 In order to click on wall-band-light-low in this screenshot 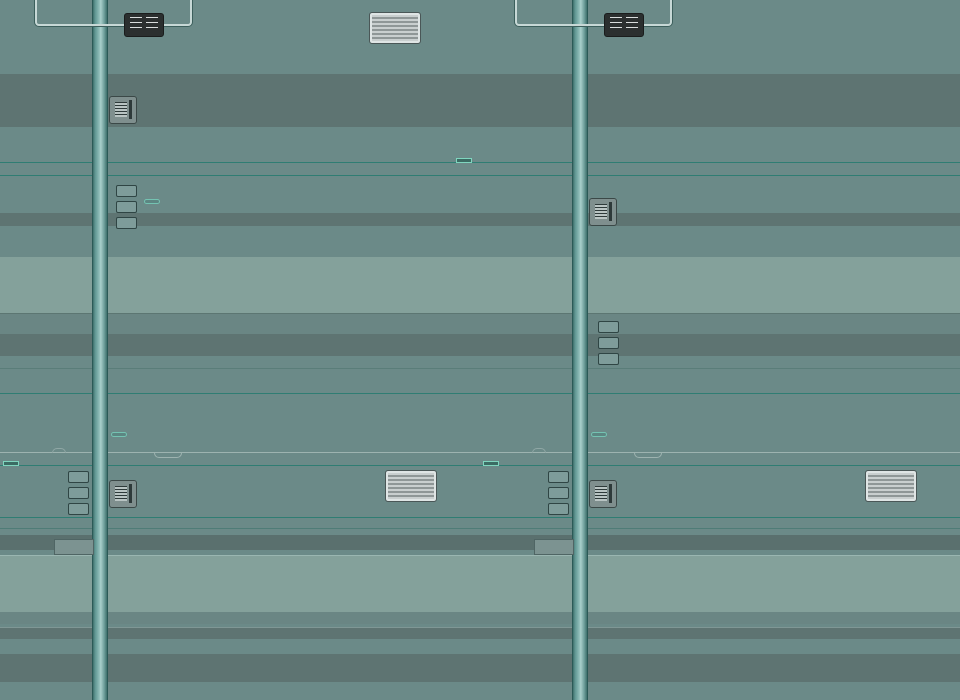, I will do `click(480, 584)`.